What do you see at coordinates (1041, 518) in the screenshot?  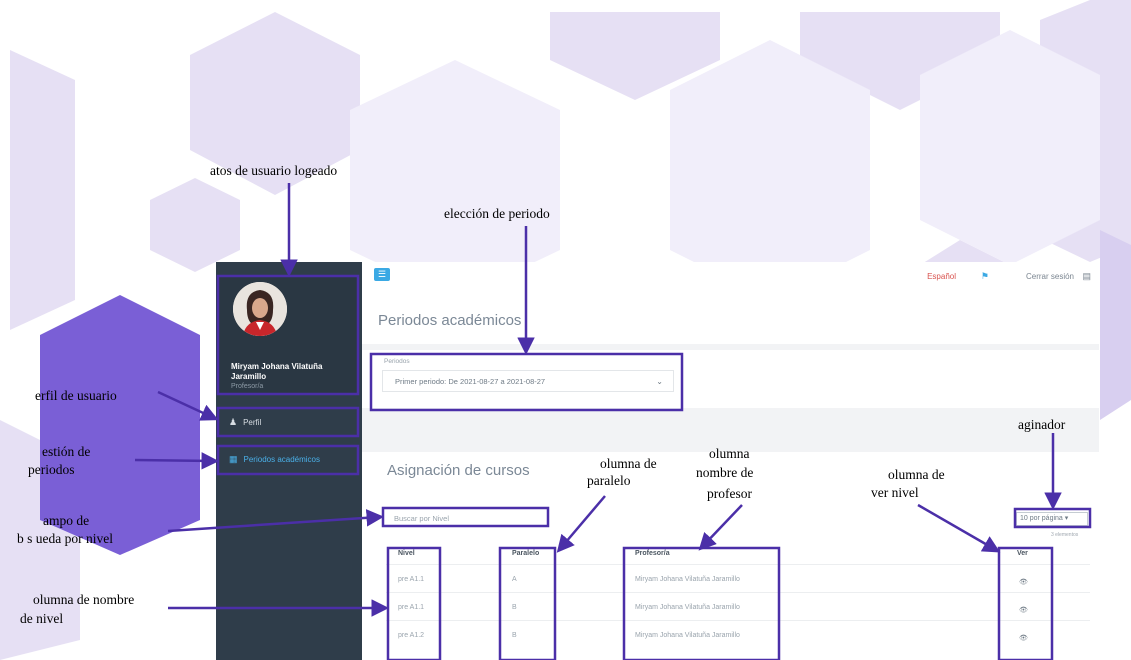 I see `per-page-value: 10 por página` at bounding box center [1041, 518].